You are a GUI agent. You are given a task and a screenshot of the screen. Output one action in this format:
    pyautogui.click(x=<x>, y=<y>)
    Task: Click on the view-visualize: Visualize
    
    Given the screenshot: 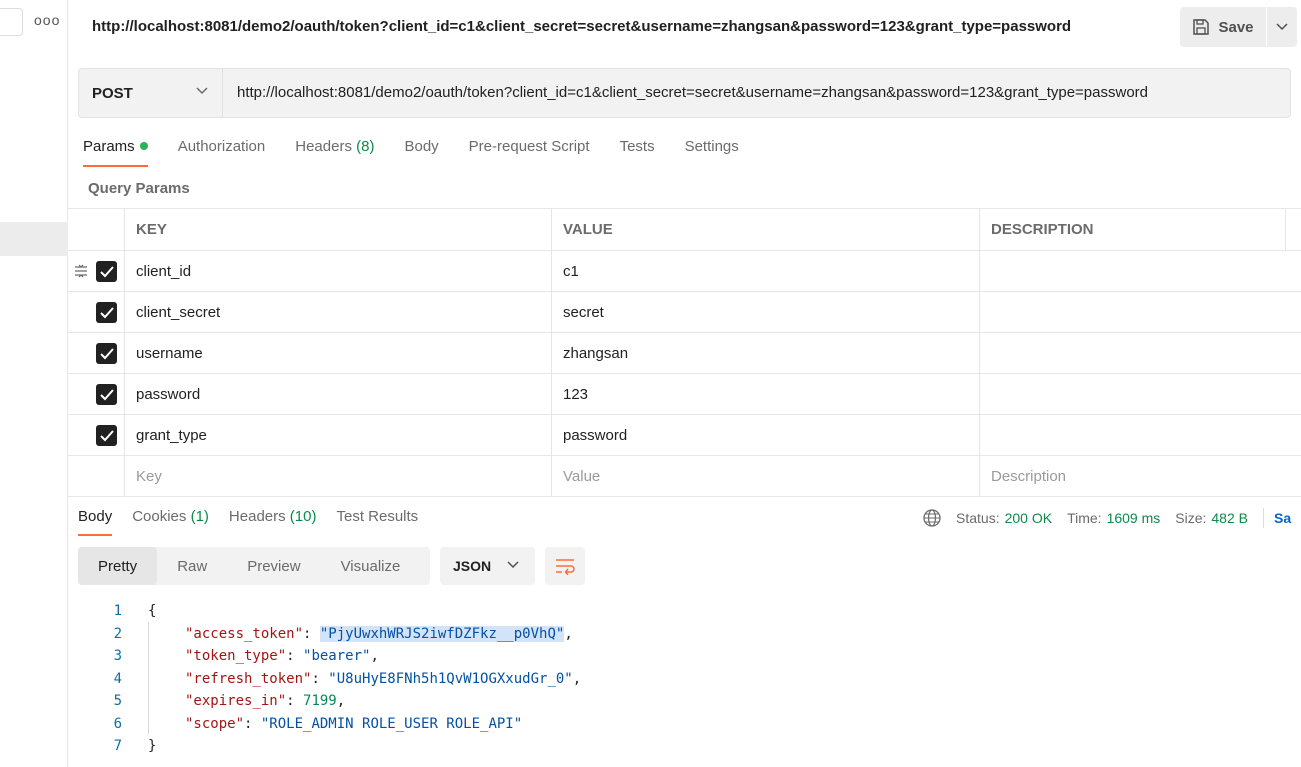 What is the action you would take?
    pyautogui.click(x=371, y=566)
    